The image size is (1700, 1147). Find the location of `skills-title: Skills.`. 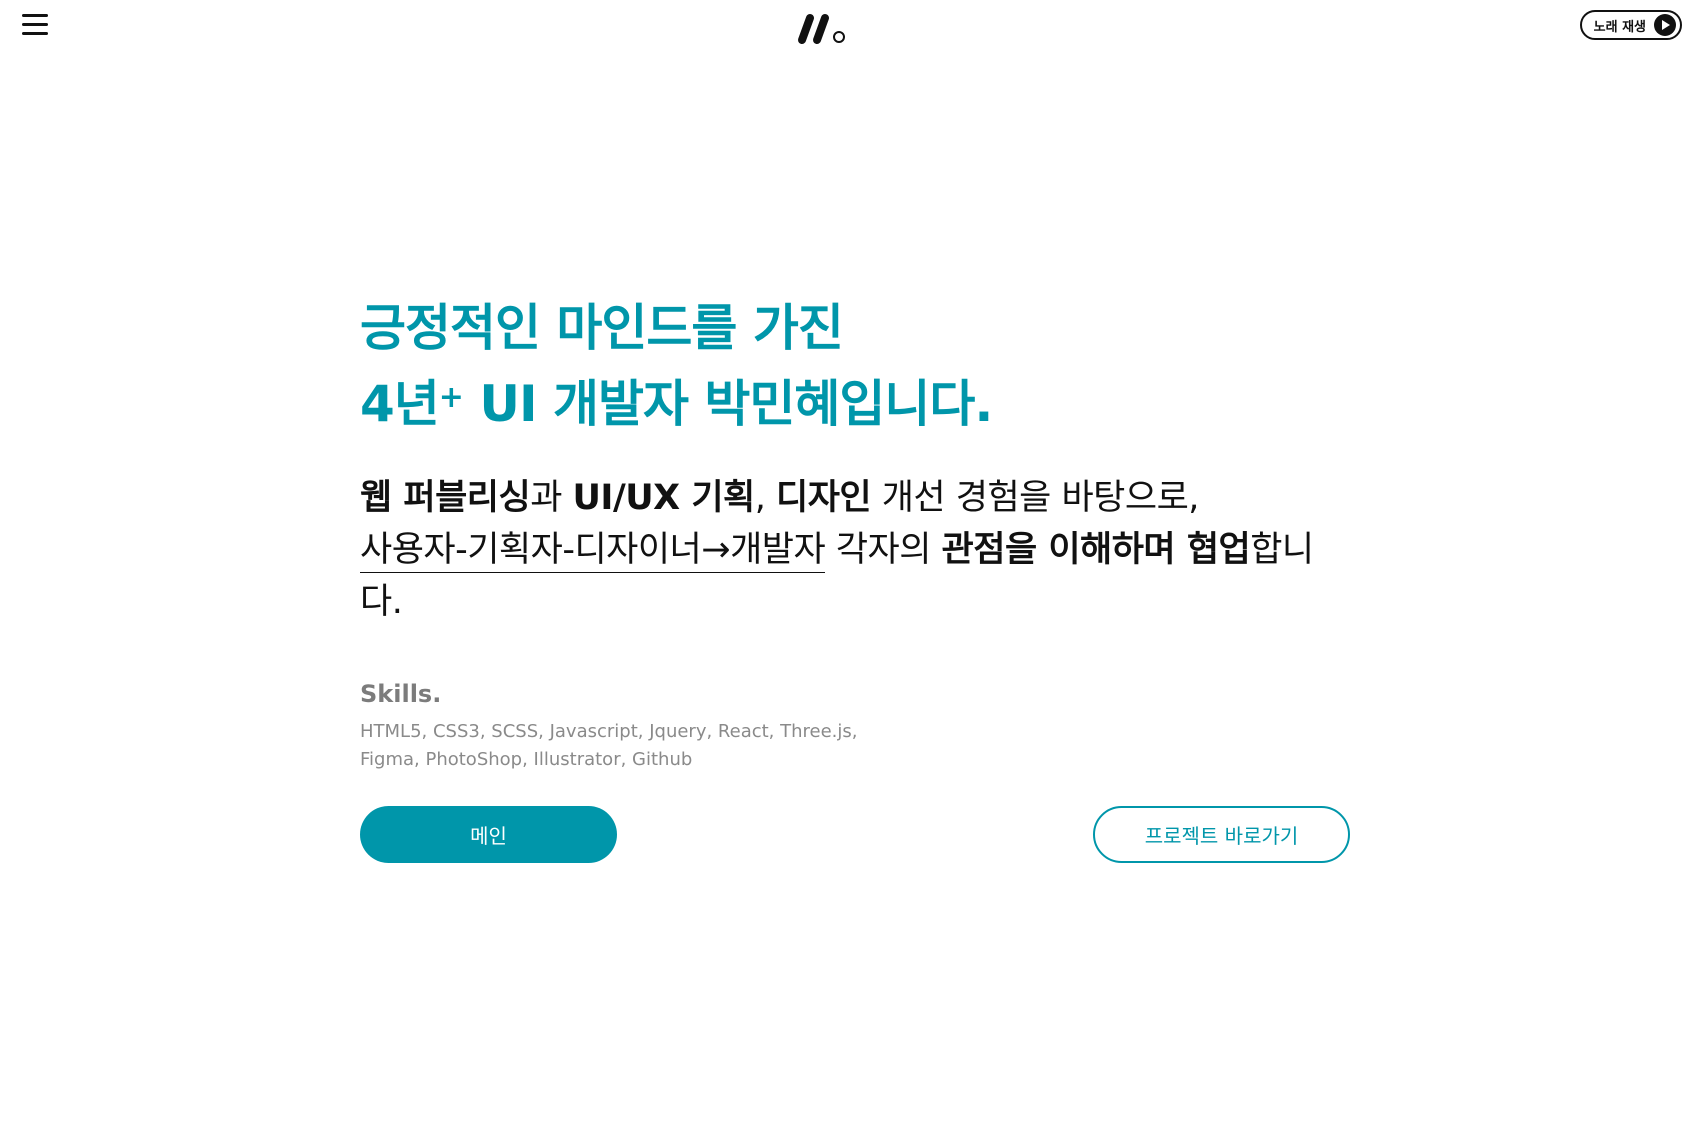

skills-title: Skills. is located at coordinates (401, 694).